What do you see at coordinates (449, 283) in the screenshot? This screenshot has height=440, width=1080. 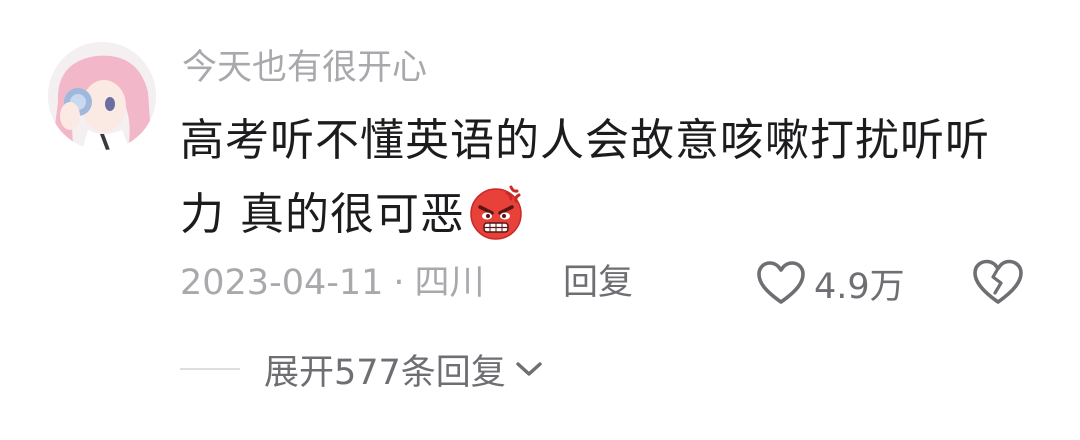 I see `comment-location: 四川` at bounding box center [449, 283].